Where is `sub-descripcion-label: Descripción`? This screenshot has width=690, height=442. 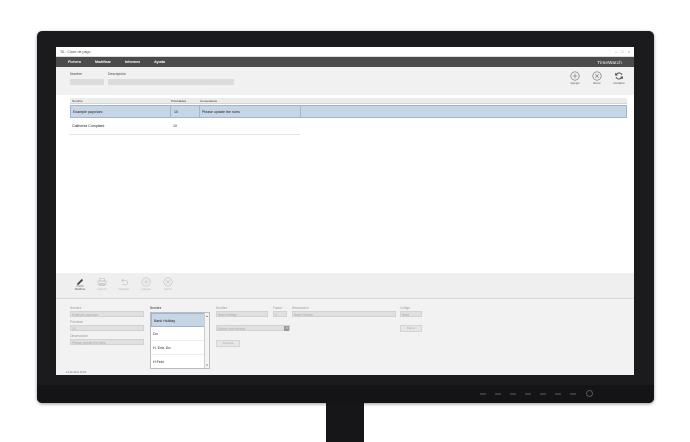 sub-descripcion-label: Descripción is located at coordinates (300, 308).